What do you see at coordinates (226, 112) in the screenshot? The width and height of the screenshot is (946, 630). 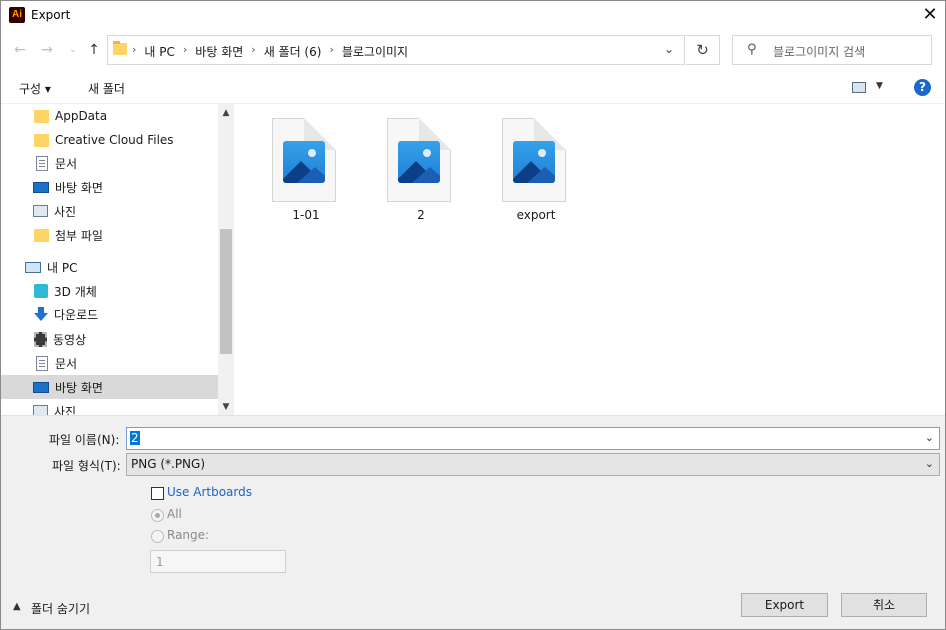 I see `scroll-up-chevron-icon: ▲` at bounding box center [226, 112].